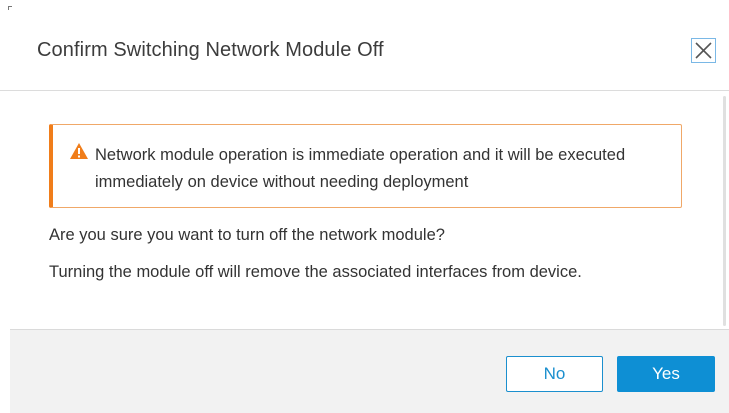 Image resolution: width=729 pixels, height=413 pixels. I want to click on close-icon, so click(703, 50).